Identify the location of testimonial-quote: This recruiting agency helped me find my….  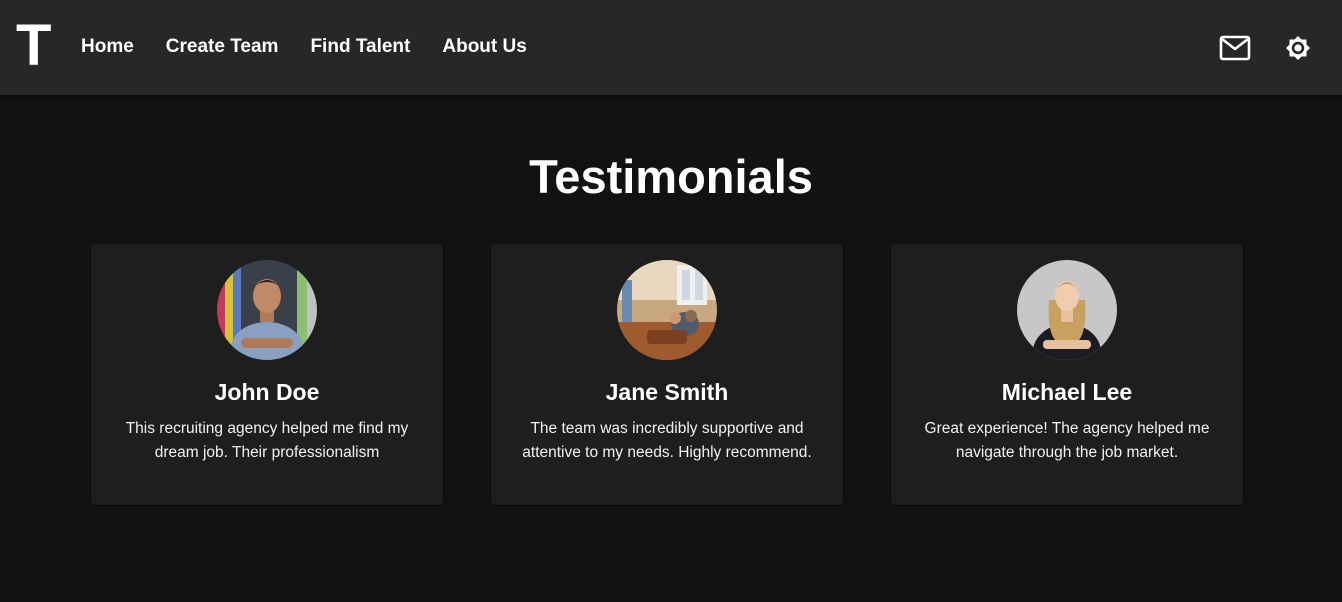
(267, 440).